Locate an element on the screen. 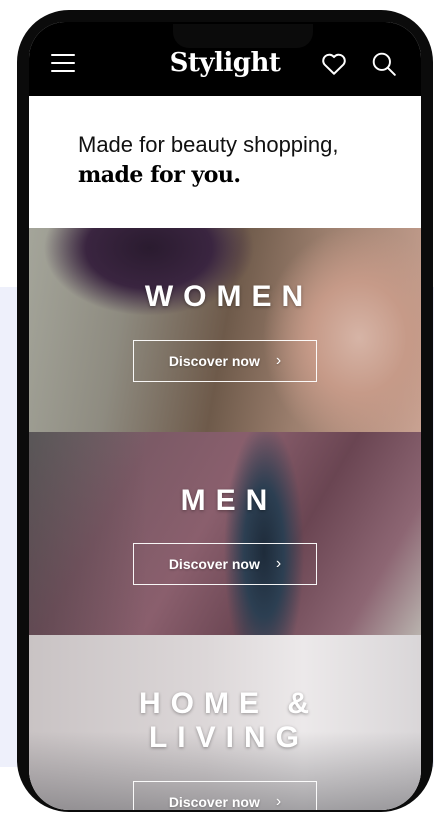 This screenshot has width=434, height=817. discover-now-button-women: Discover now › is located at coordinates (225, 361).